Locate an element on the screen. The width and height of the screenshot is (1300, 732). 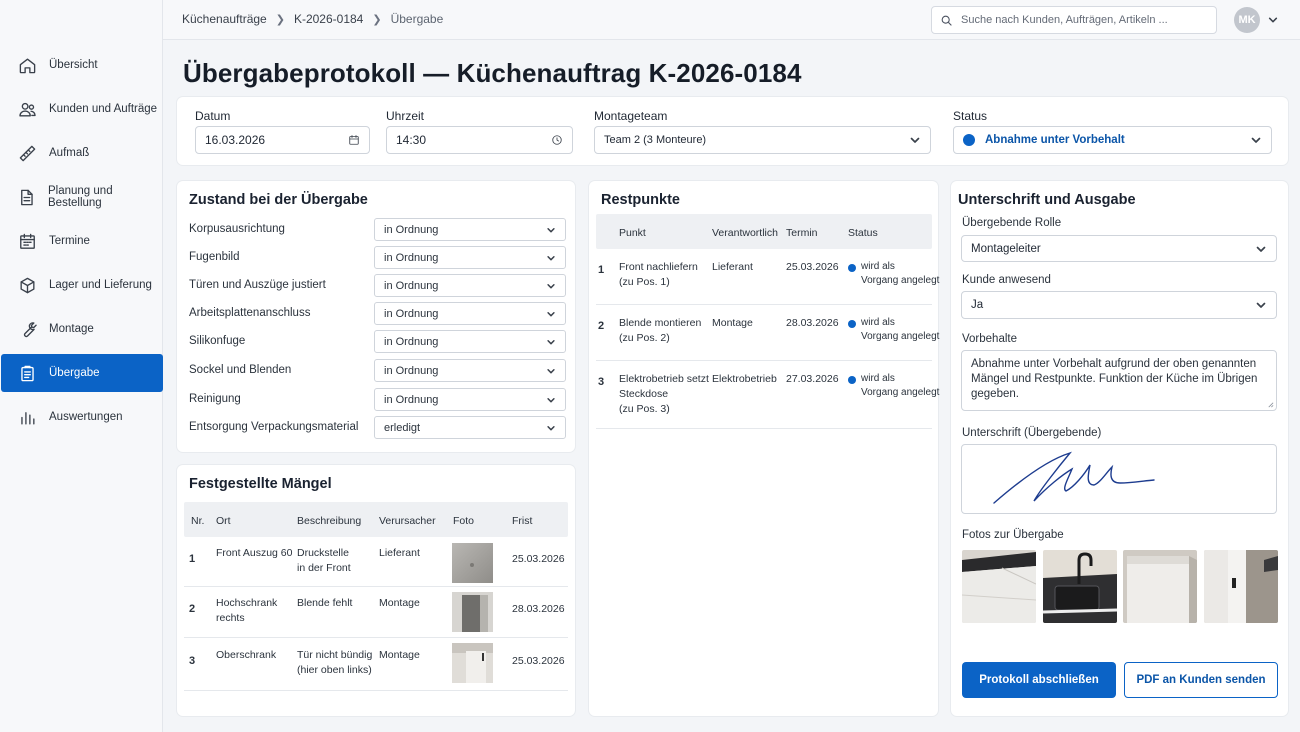
open-item-point: Elektrobetrieb setzt Steckdose (zu Pos. 3) is located at coordinates (664, 394).